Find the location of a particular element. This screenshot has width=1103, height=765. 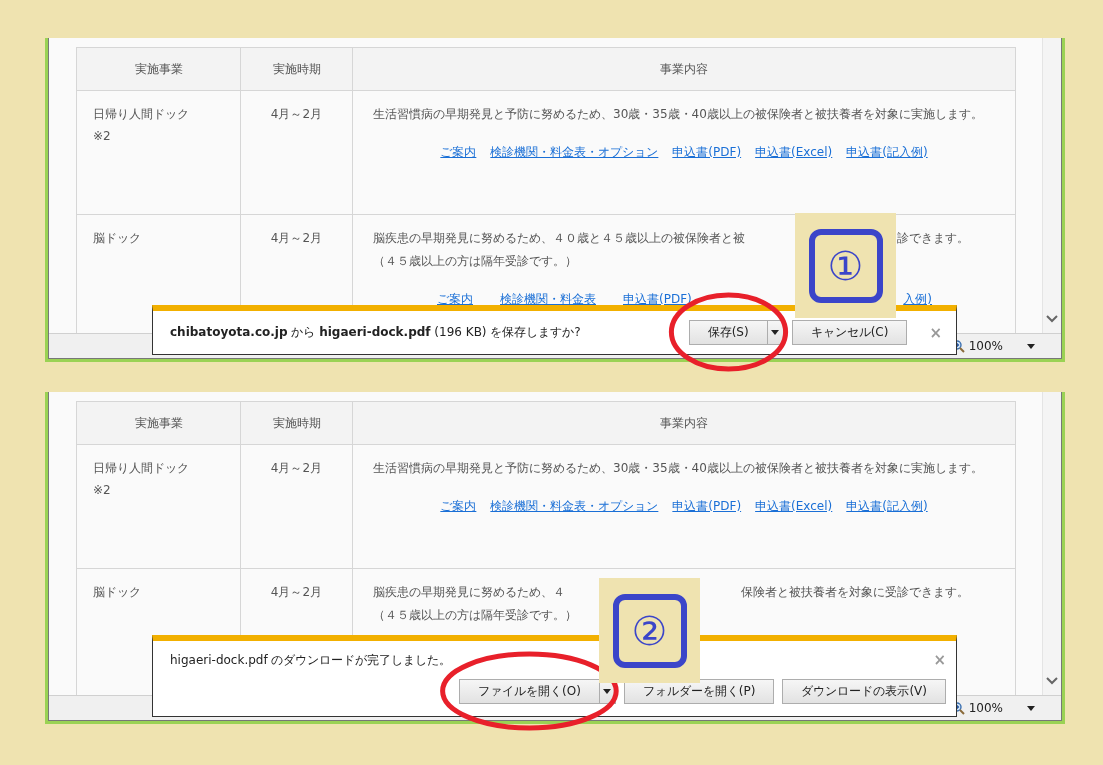

dialog-button: フォルダーを開く(P) is located at coordinates (699, 691).